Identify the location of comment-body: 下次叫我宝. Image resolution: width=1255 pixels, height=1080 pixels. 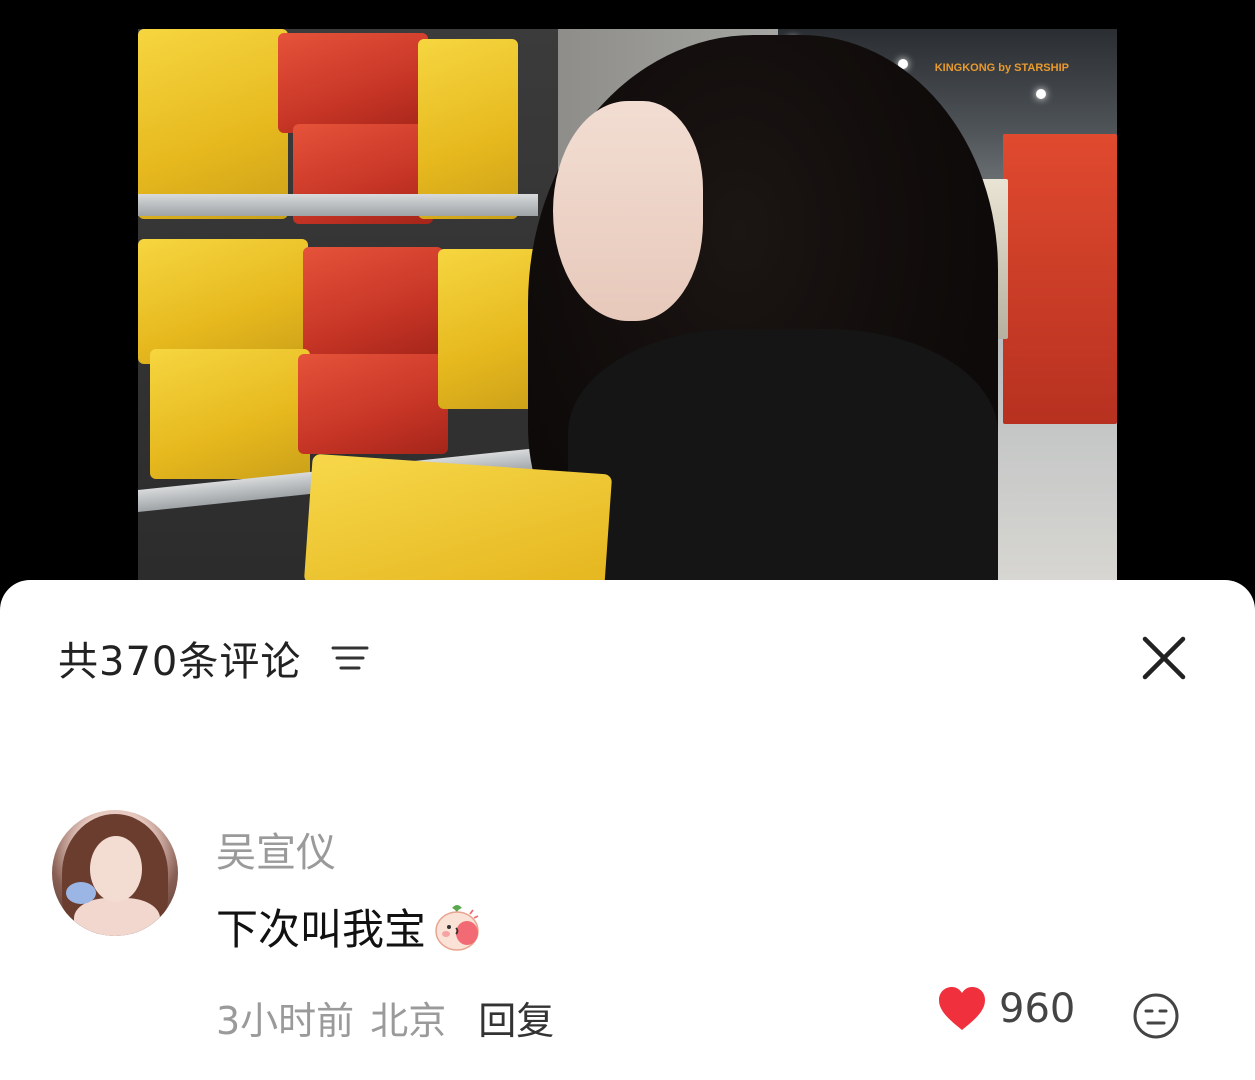
(321, 929).